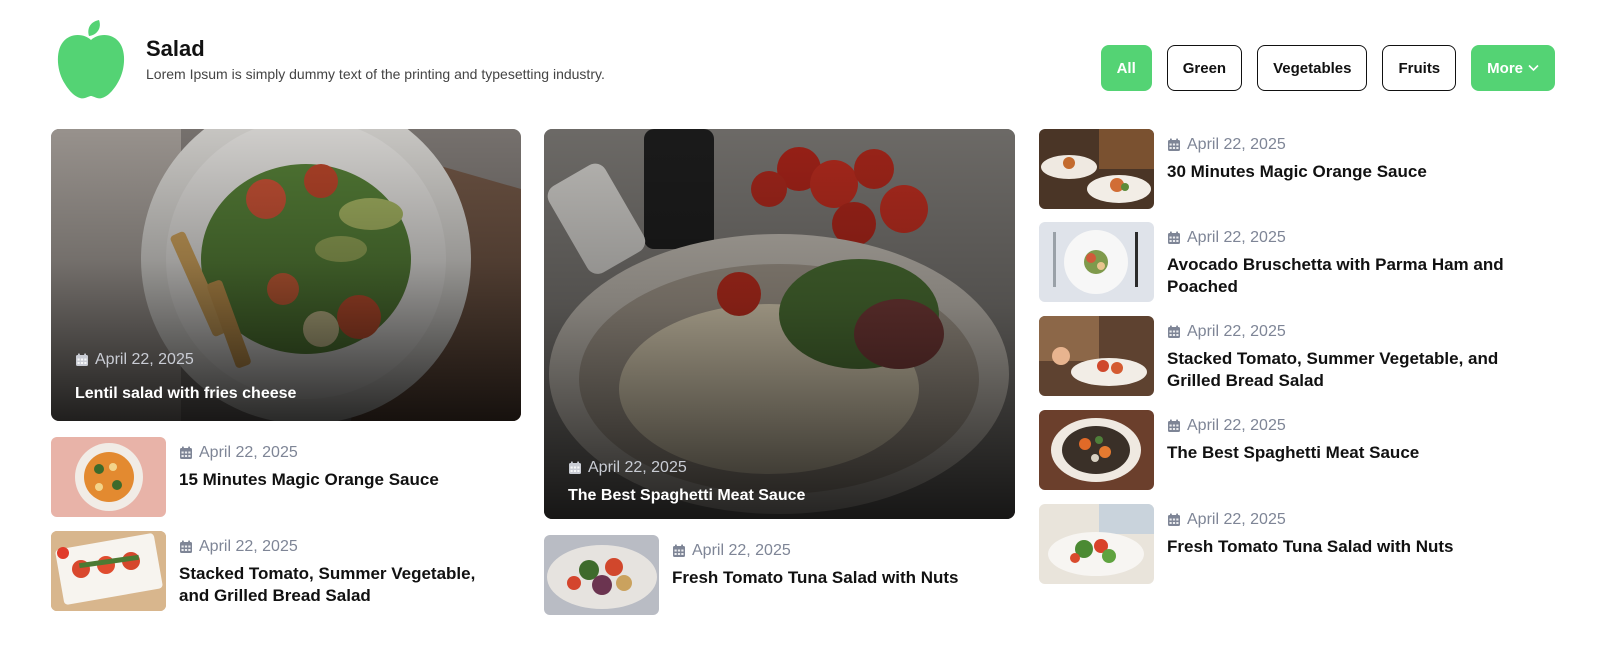 The height and width of the screenshot is (658, 1608). I want to click on post-title: Lentil salad with fries cheese, so click(185, 394).